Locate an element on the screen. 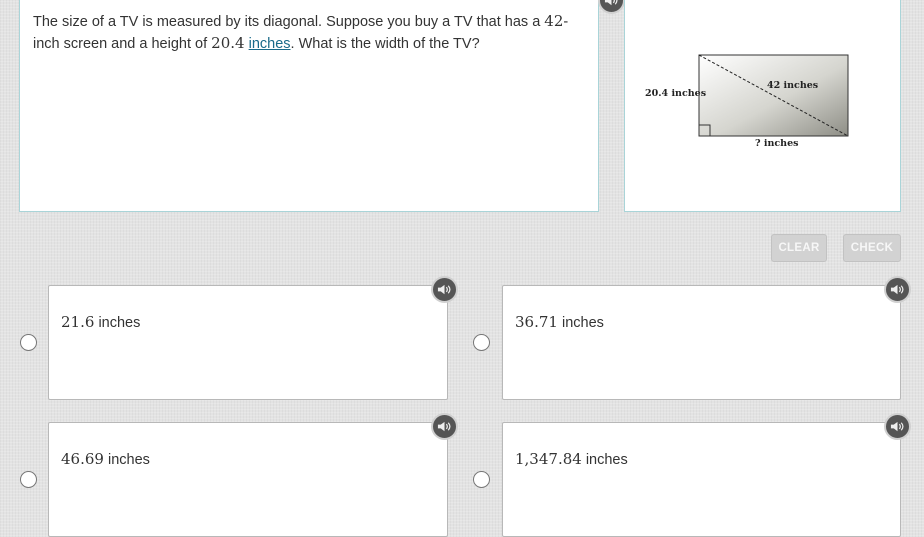  choice-a-value: 21.6 is located at coordinates (78, 322).